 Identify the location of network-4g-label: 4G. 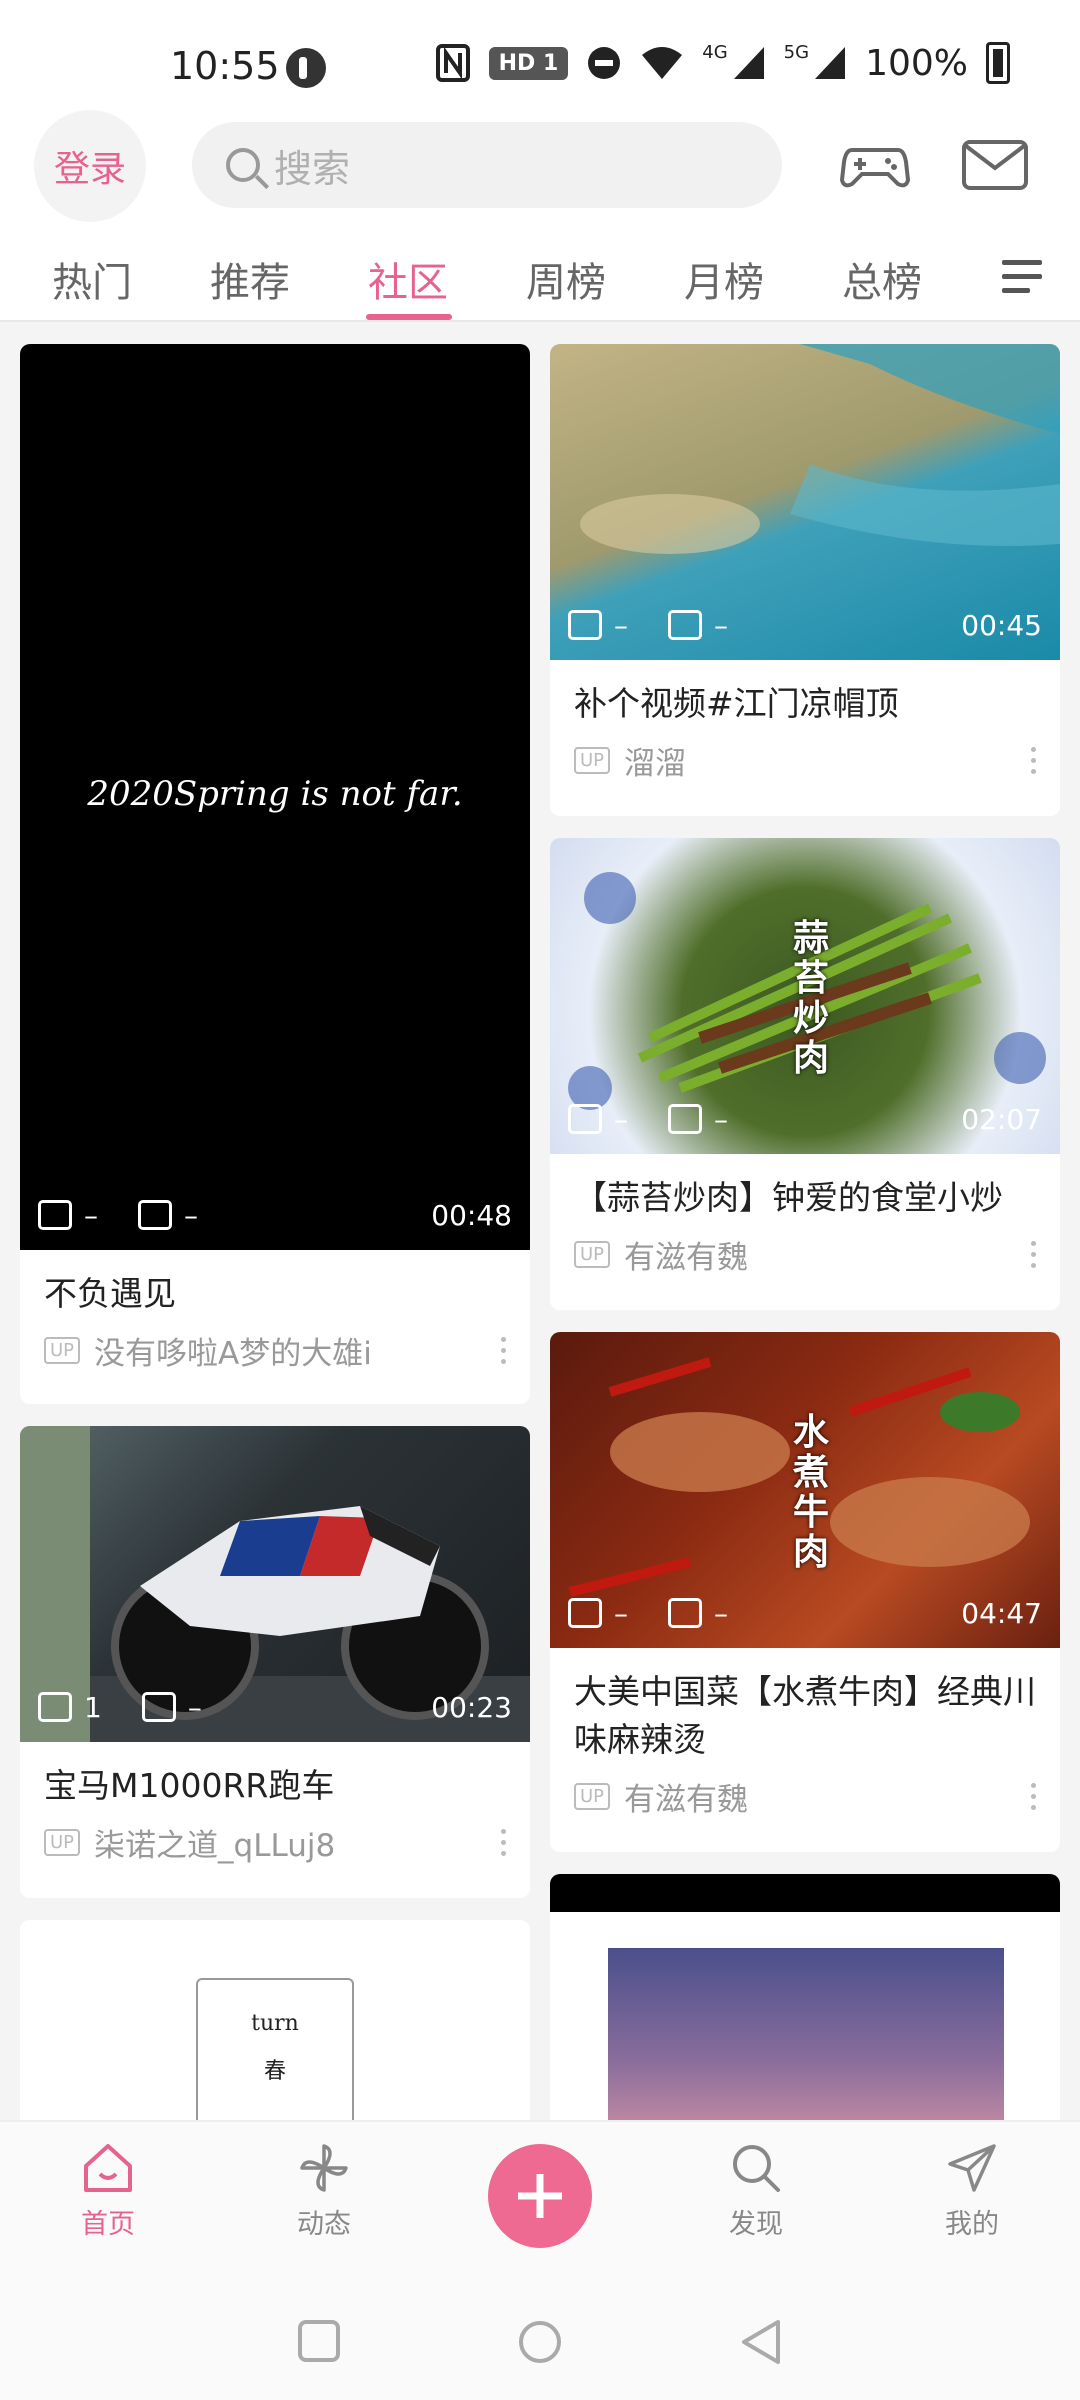
(715, 52).